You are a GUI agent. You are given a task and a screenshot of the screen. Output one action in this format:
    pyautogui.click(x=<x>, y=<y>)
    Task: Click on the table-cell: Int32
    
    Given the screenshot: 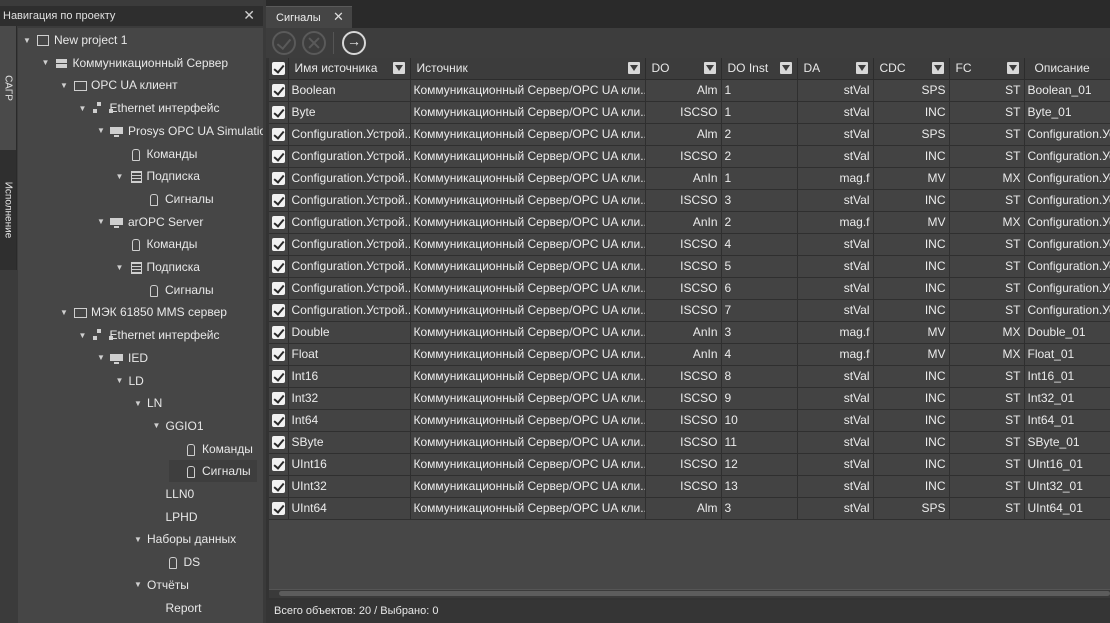 What is the action you would take?
    pyautogui.click(x=349, y=398)
    